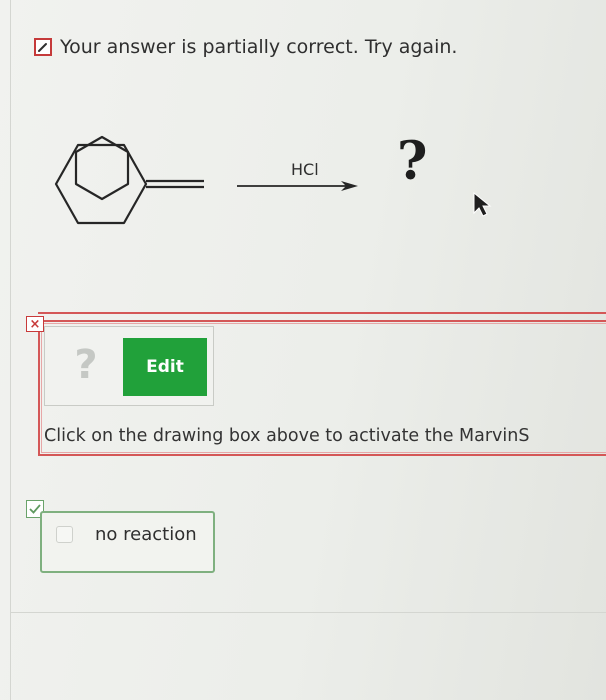 This screenshot has width=606, height=700. What do you see at coordinates (64, 534) in the screenshot?
I see `no-reaction-checkbox` at bounding box center [64, 534].